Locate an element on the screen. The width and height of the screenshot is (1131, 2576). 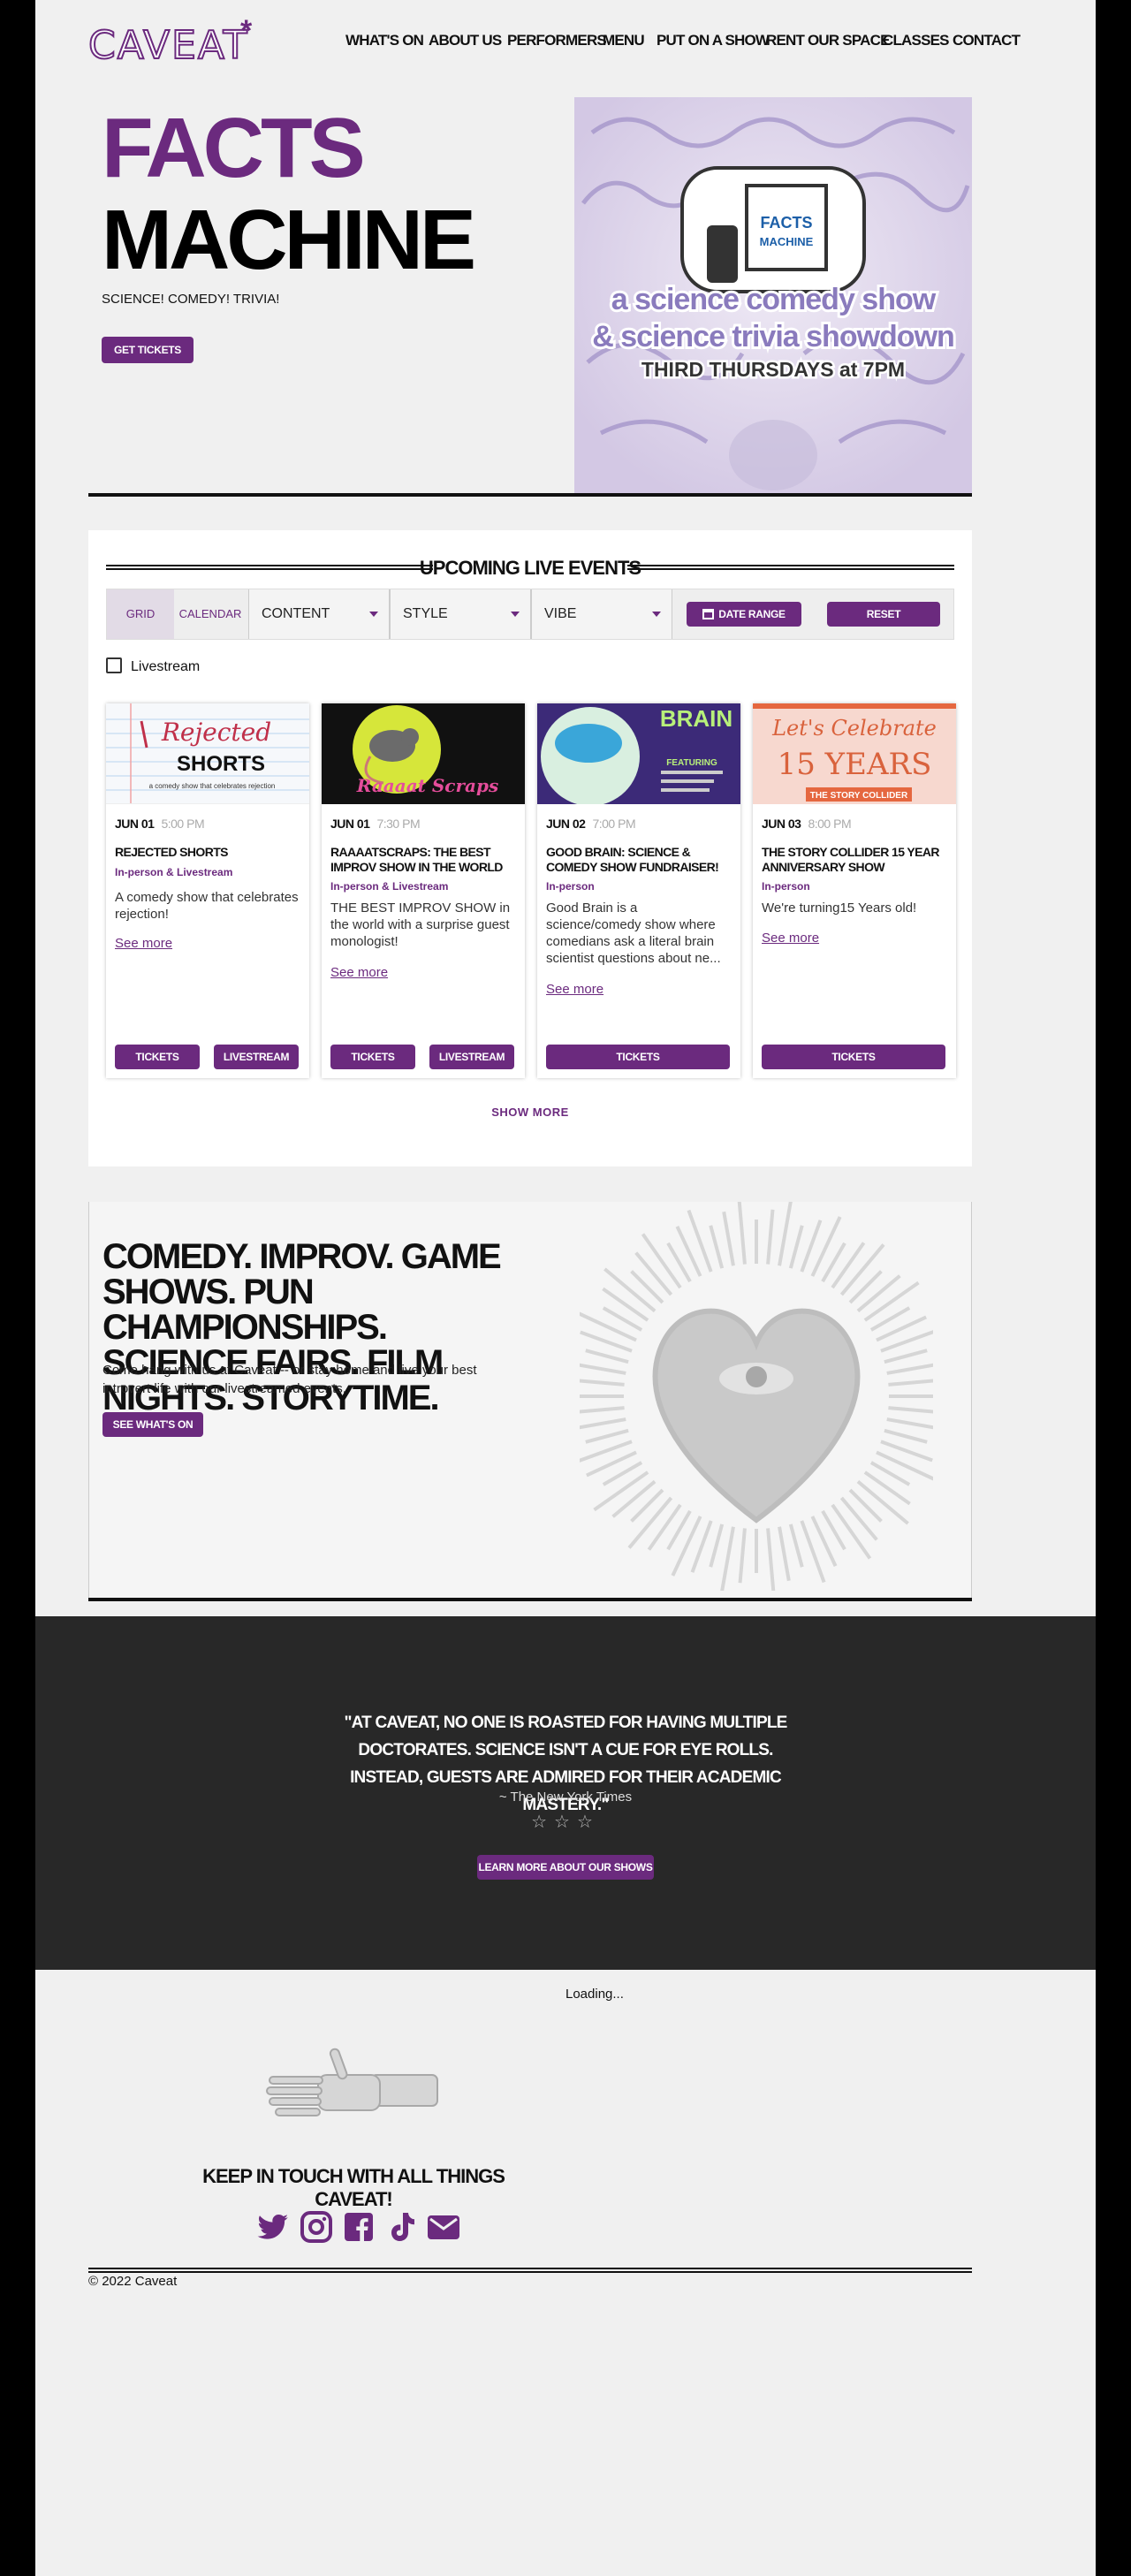
events-heading: UPCOMING LIVE EVENTS is located at coordinates (530, 568).